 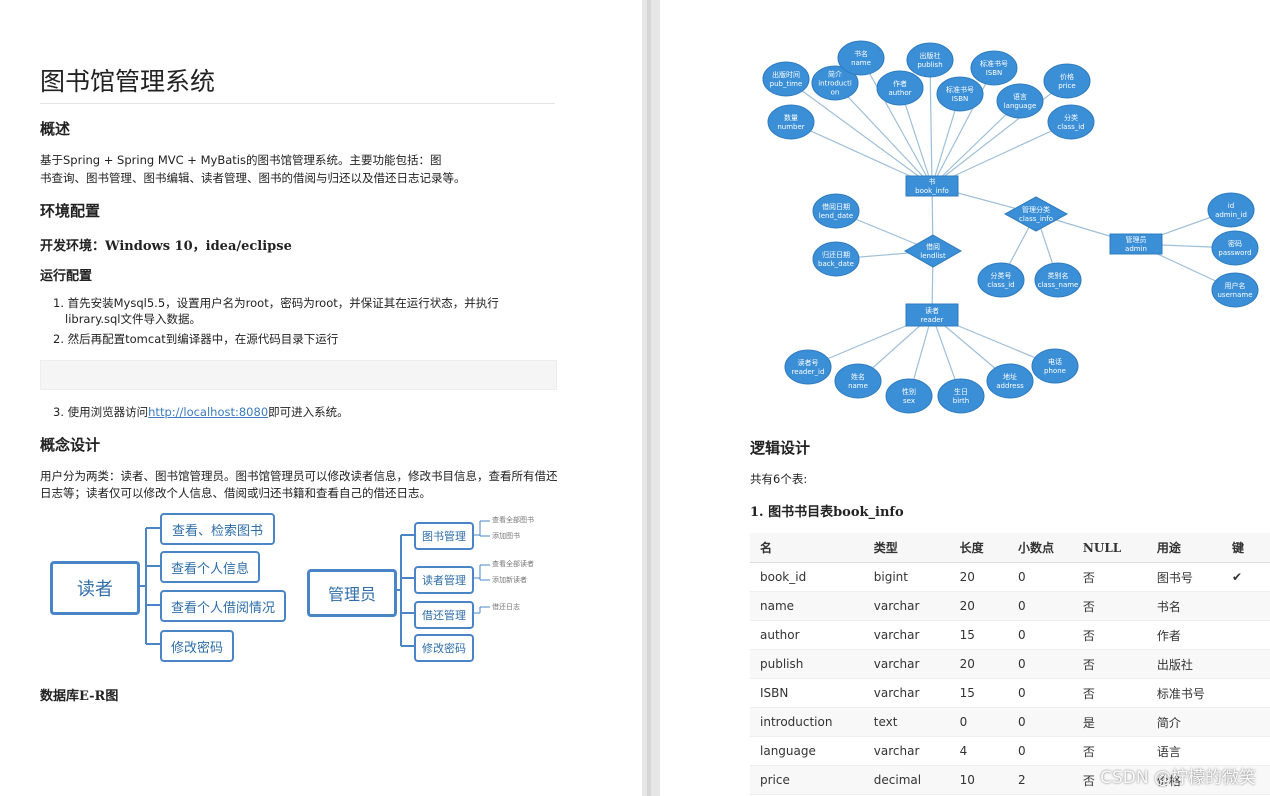 I want to click on mindmap-admin-subitem: 添加图书, so click(x=506, y=536).